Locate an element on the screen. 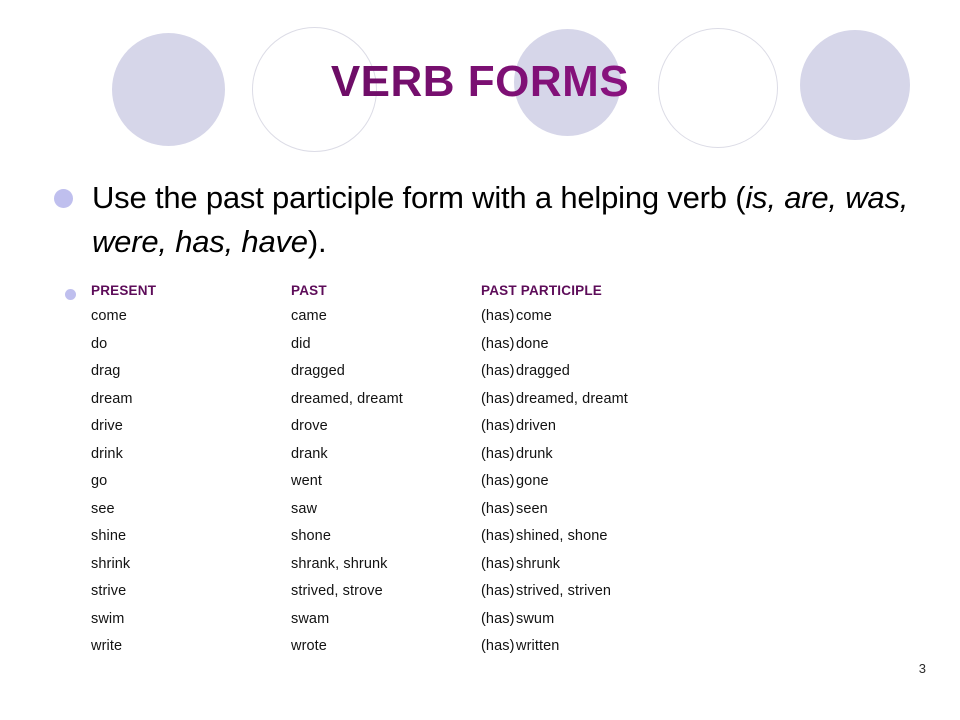  cell-past: swam is located at coordinates (310, 618).